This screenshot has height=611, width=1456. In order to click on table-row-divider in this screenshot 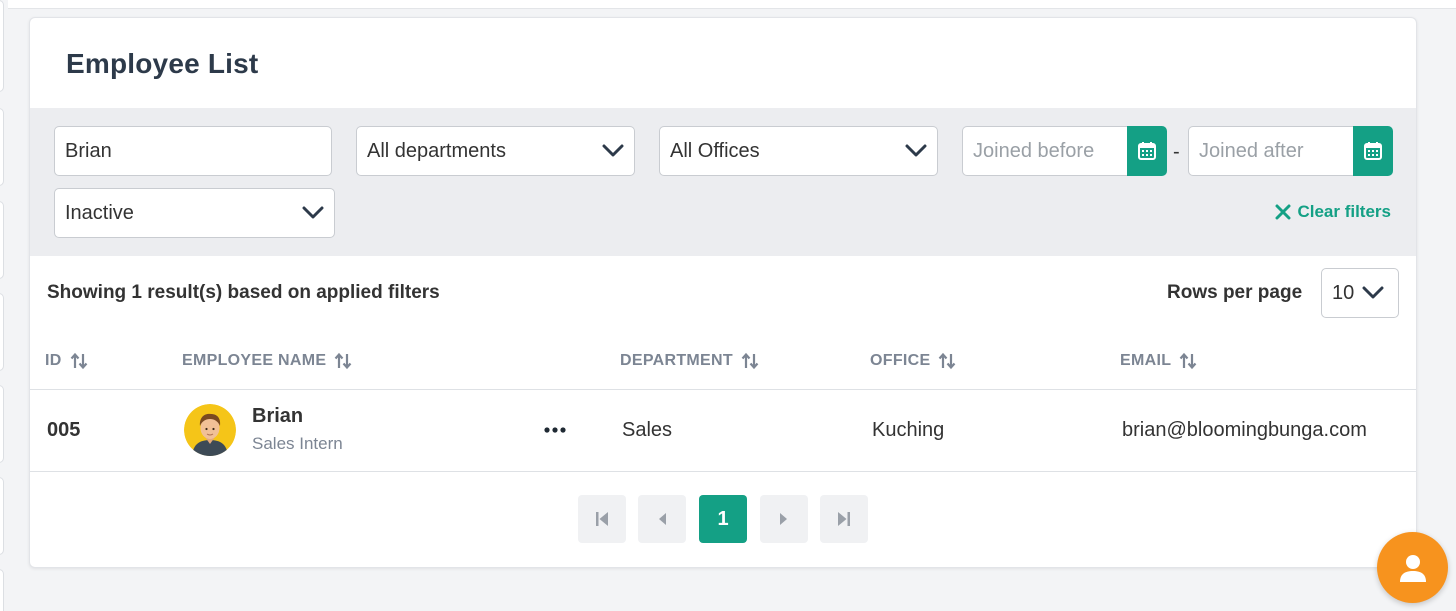, I will do `click(723, 471)`.